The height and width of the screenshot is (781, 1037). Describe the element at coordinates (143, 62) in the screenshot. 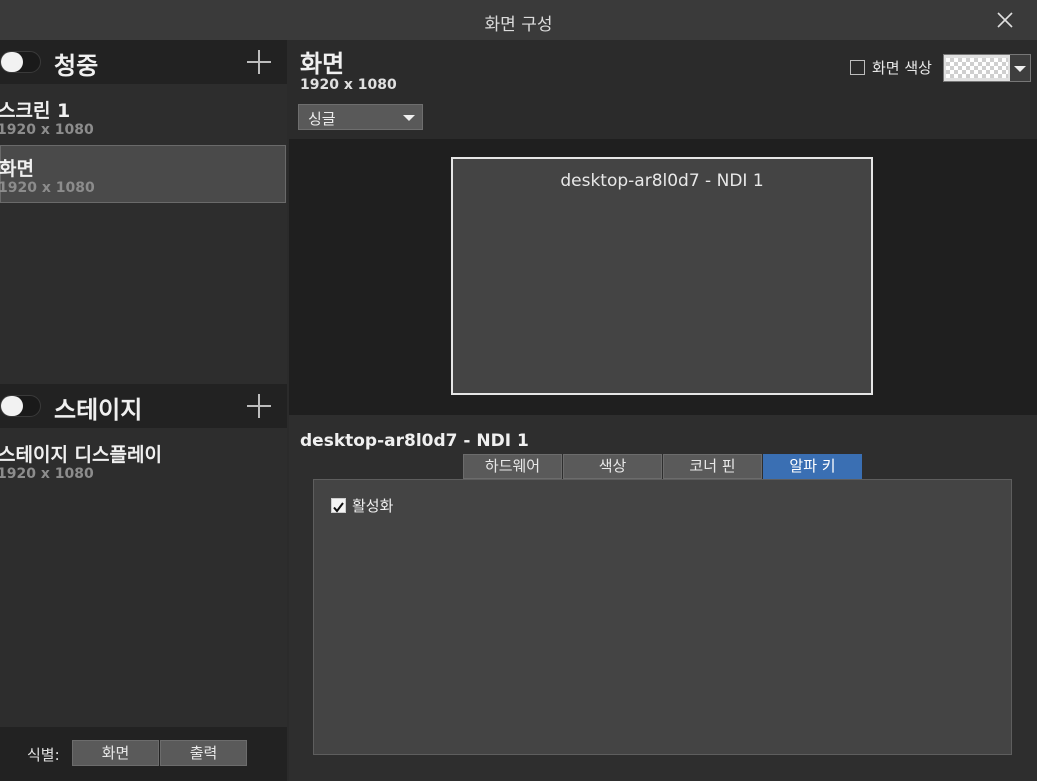

I see `audience-section-header: 청중` at that location.